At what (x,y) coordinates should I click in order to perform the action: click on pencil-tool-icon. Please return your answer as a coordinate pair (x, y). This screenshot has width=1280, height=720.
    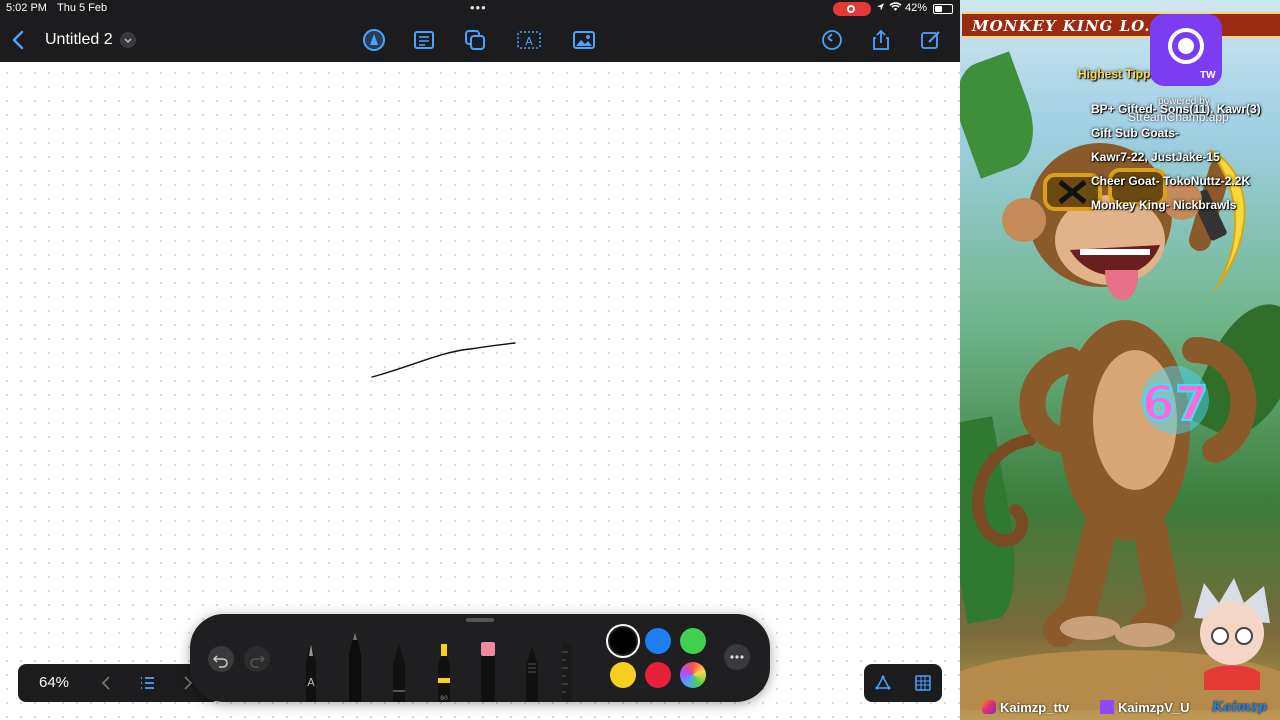
    Looking at the image, I should click on (374, 40).